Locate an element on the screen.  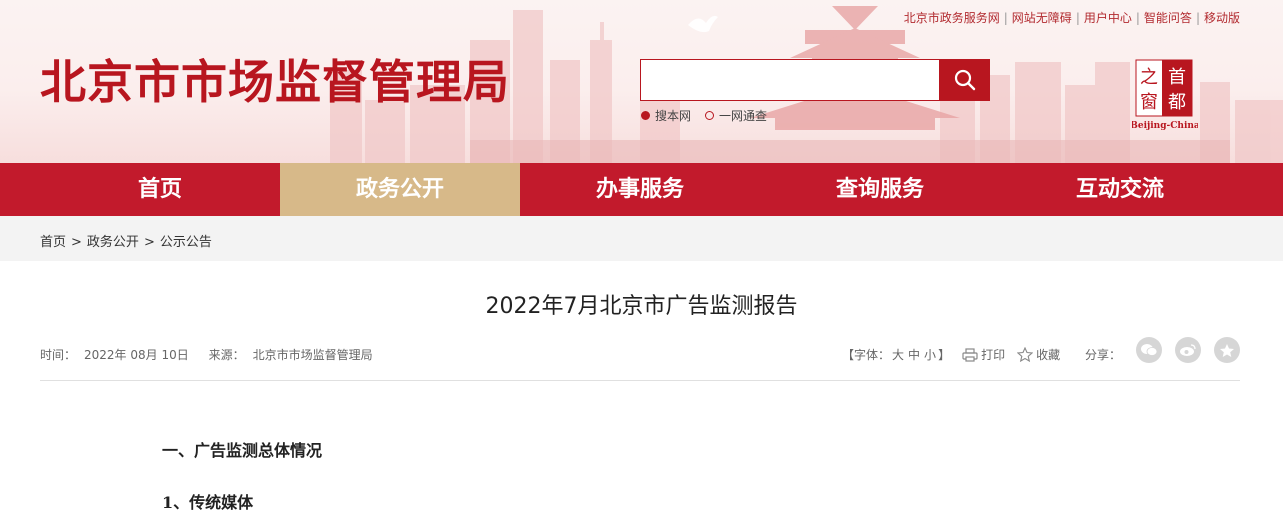
breadcrumb-bar: 首页 > 政务公开 > 公示公告 is located at coordinates (641, 238).